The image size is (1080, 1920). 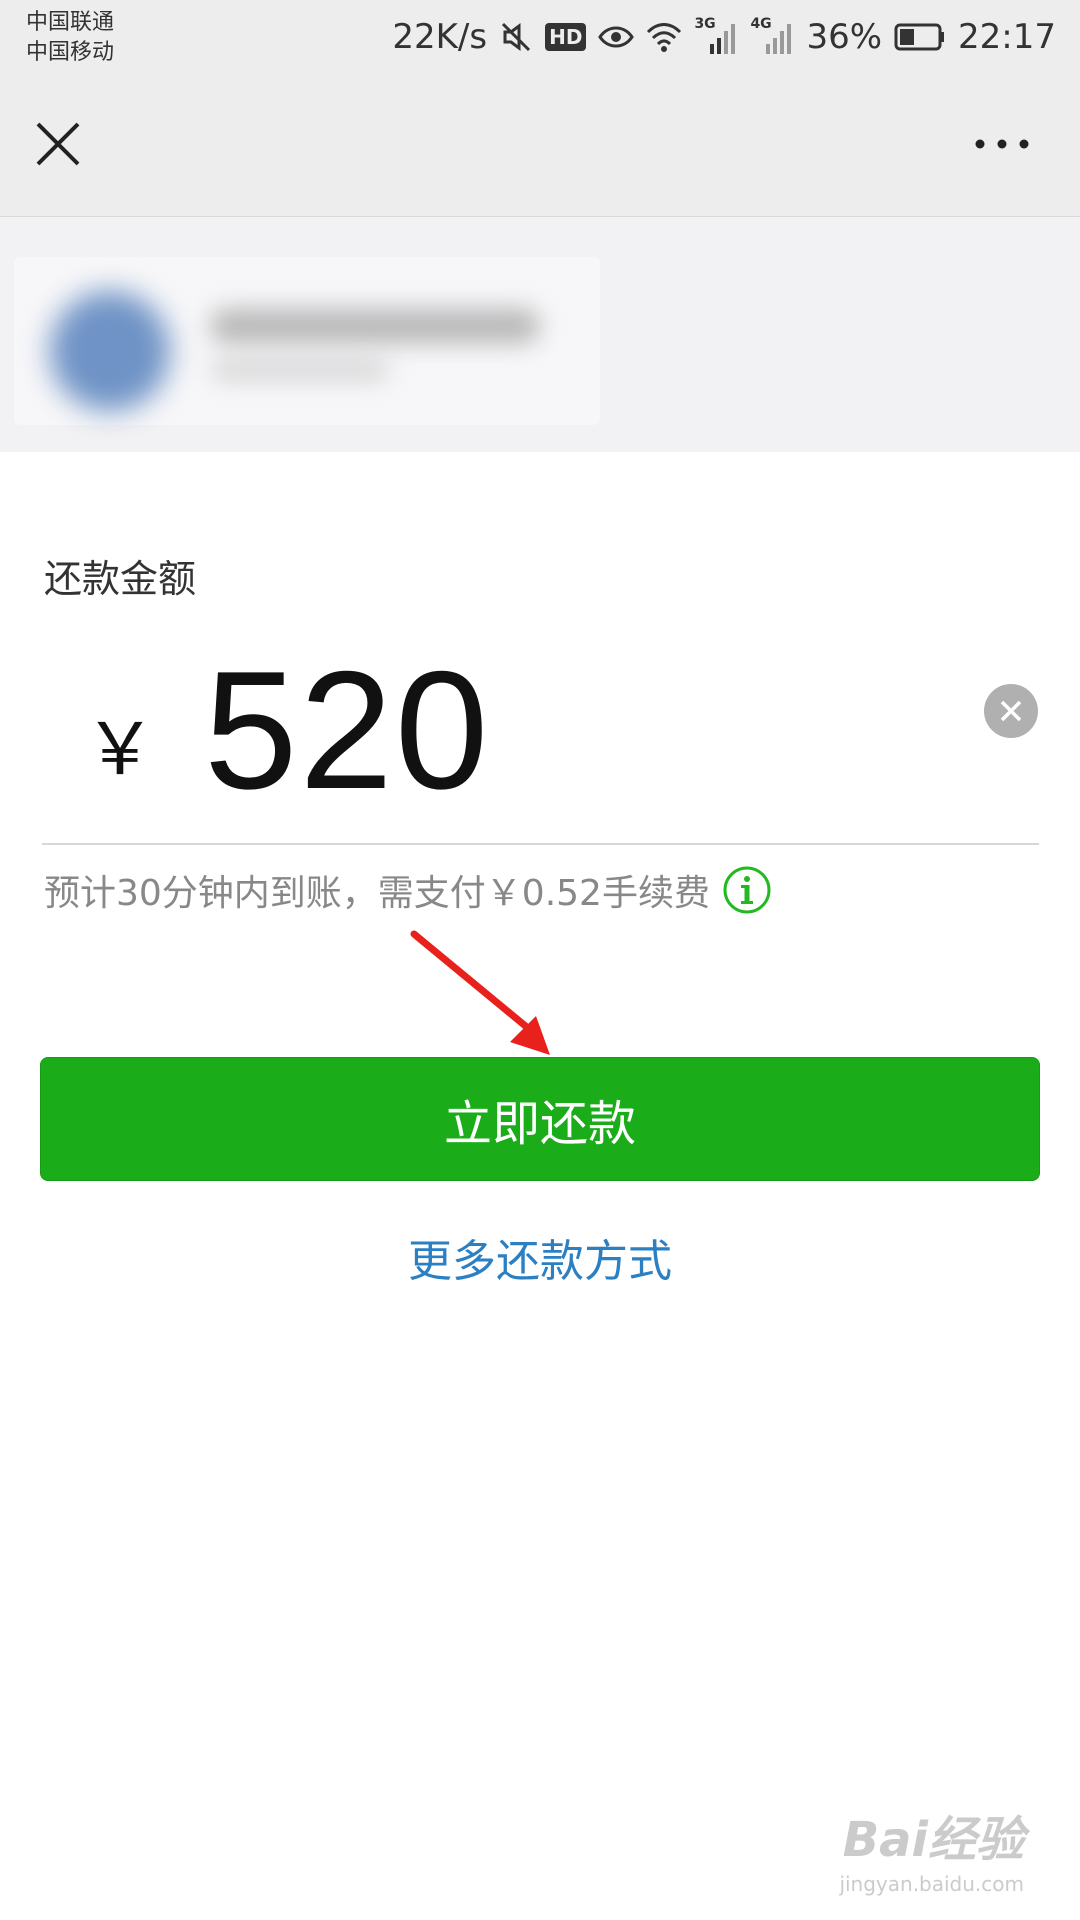 I want to click on watermark: Bai经验 jingyan.baidu.com, so click(x=931, y=1848).